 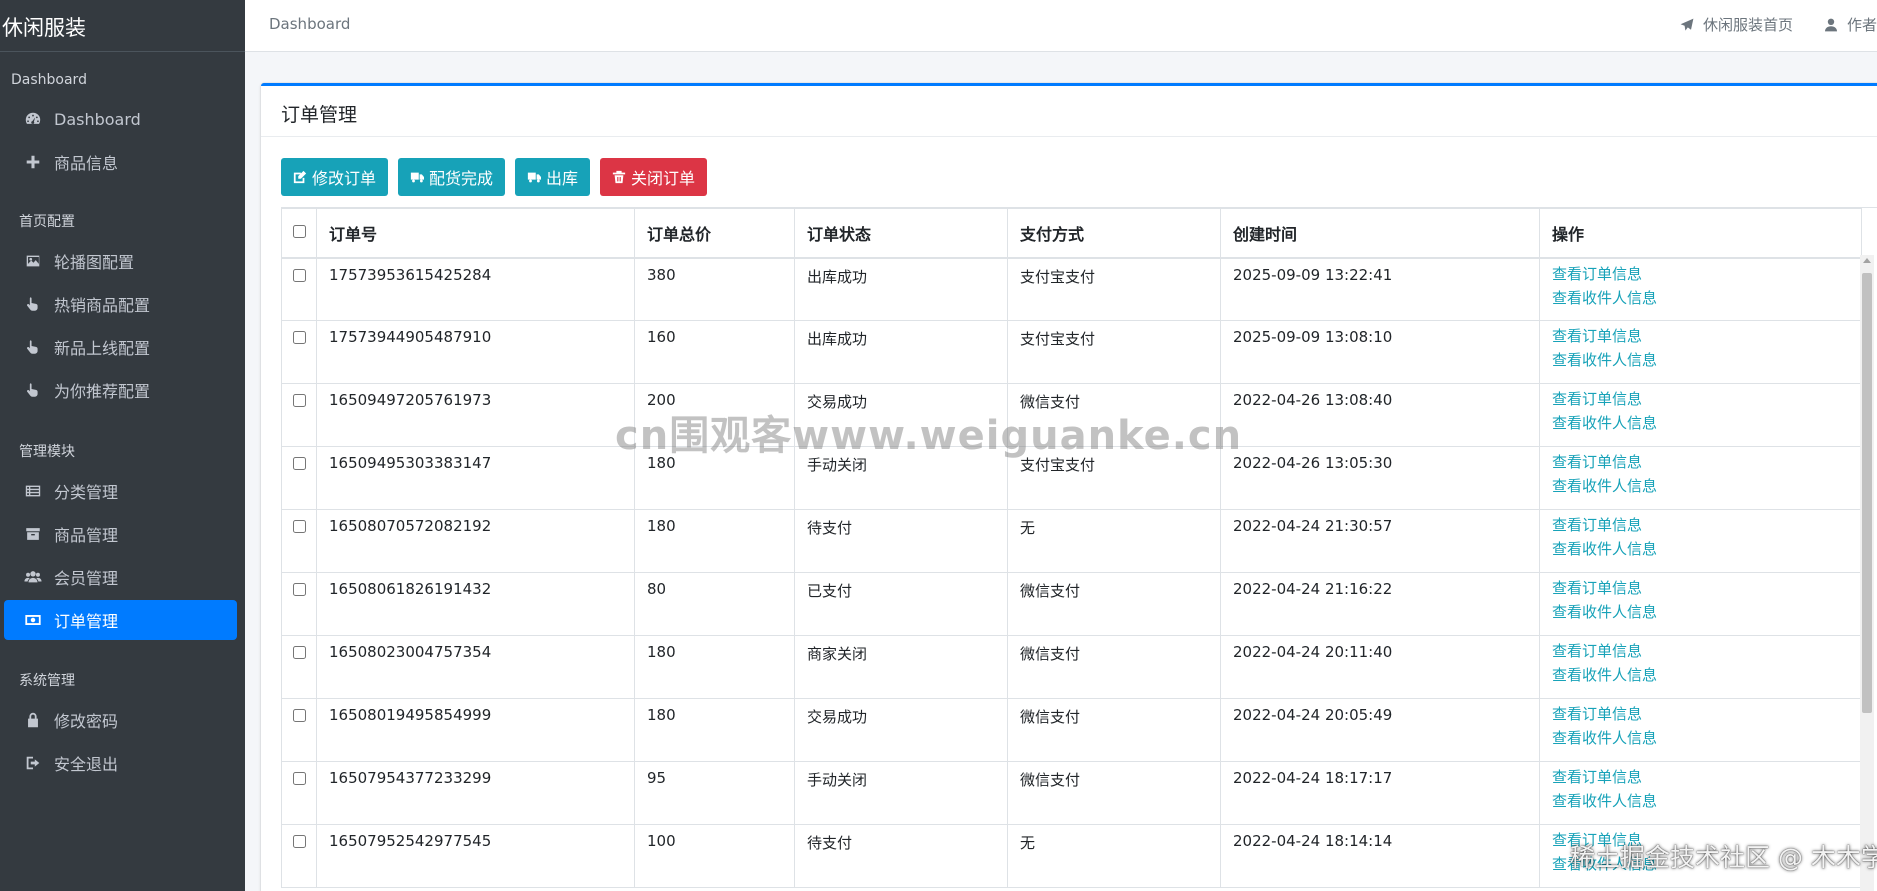 What do you see at coordinates (120, 620) in the screenshot?
I see `sidebar-item-orders: 订单管理` at bounding box center [120, 620].